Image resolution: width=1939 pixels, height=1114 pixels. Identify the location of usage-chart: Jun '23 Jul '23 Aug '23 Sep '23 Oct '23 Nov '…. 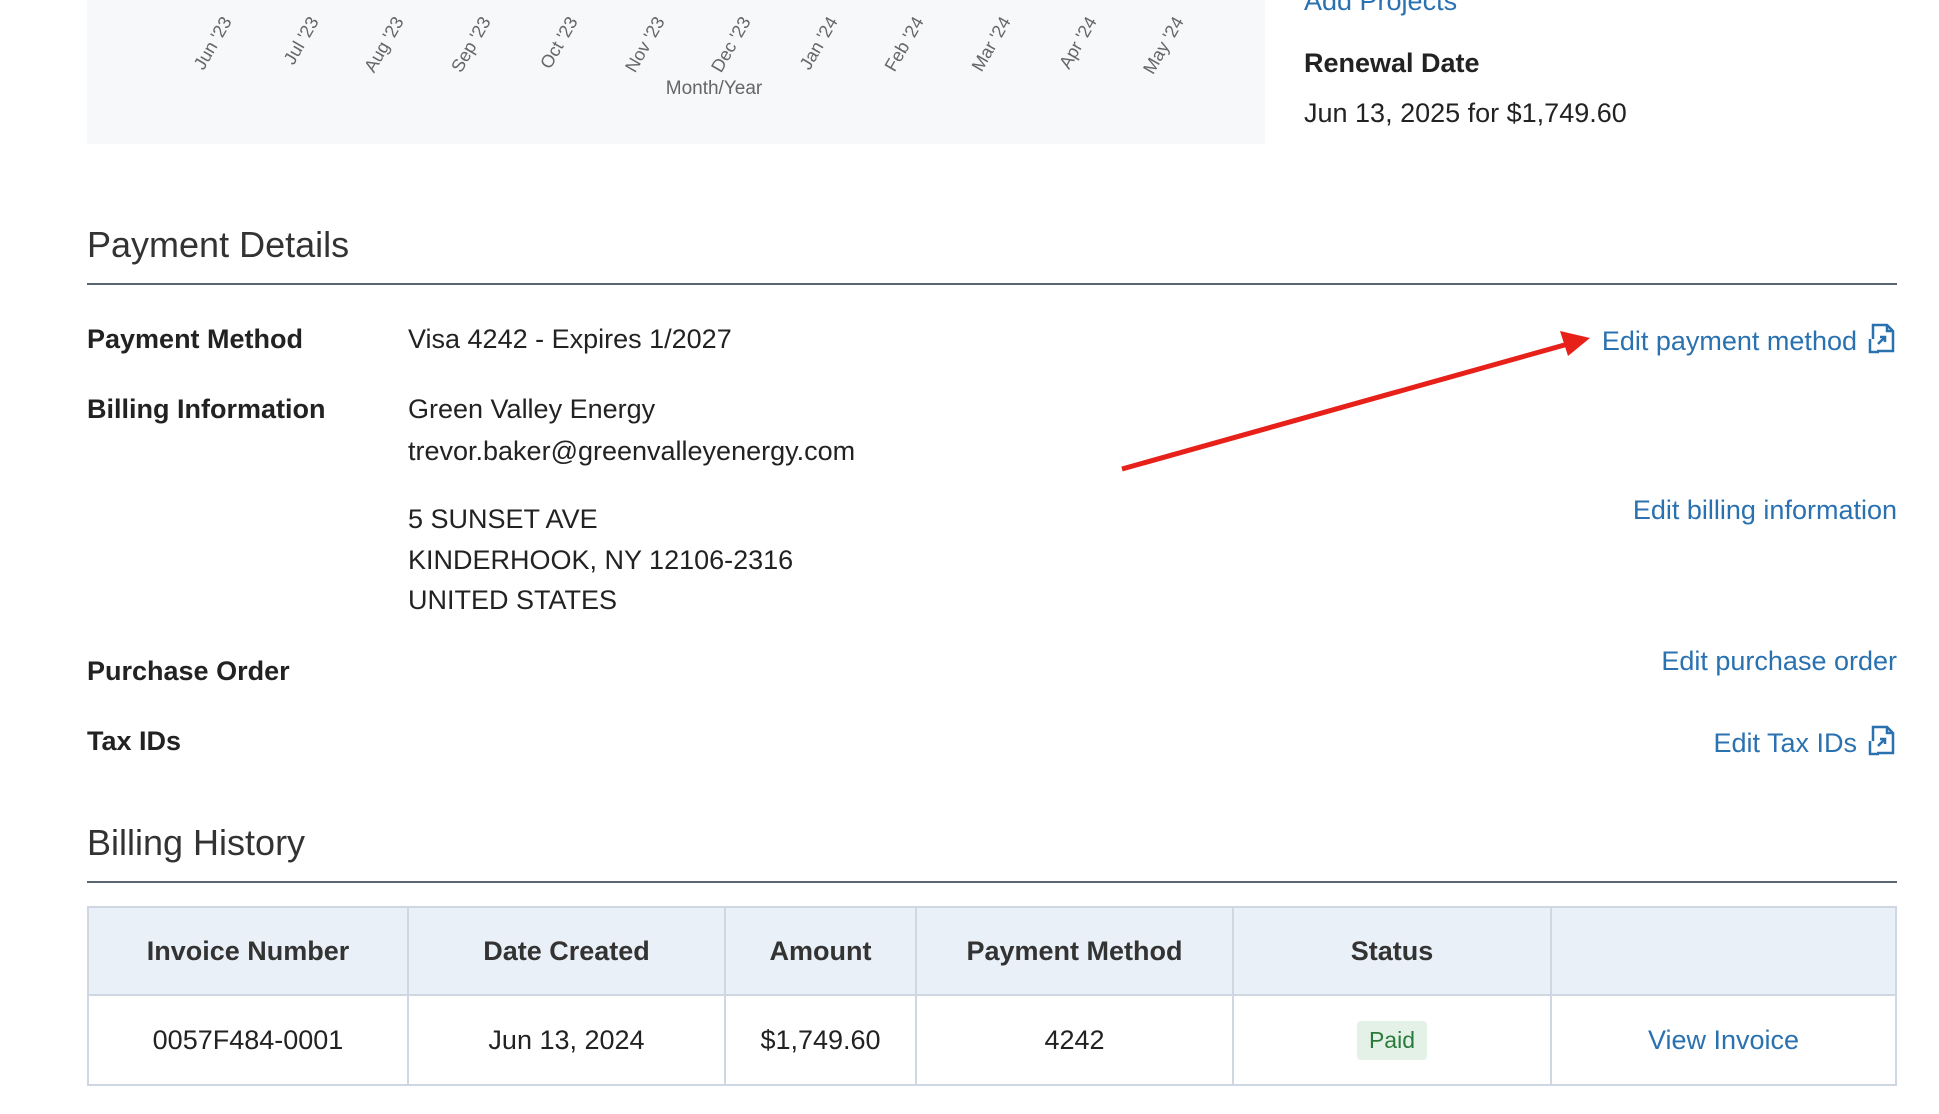
(676, 72).